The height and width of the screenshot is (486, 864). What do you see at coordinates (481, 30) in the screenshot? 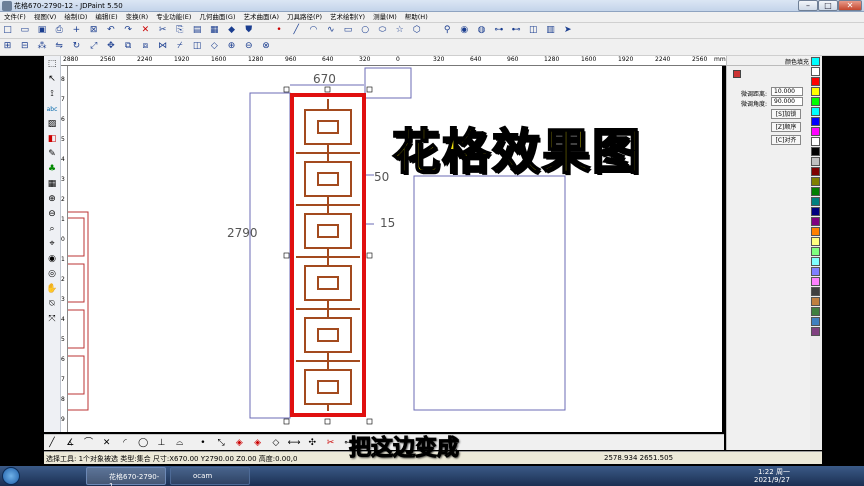
I see `bulb-icon: ◍` at bounding box center [481, 30].